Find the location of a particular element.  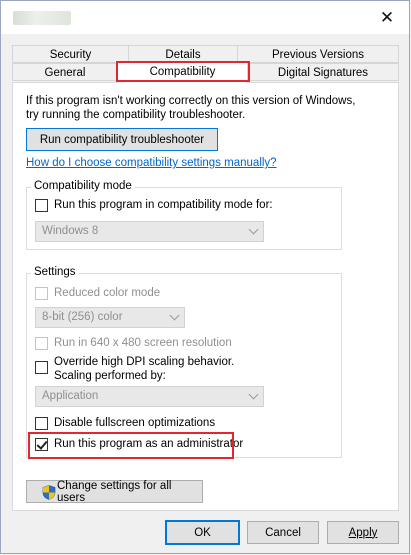

run-as-admin-highlight is located at coordinates (131, 445).